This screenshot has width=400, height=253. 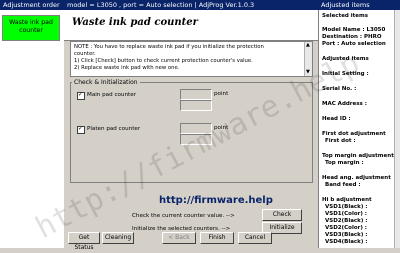 I want to click on main-pad-label: Main pad counter, so click(x=111, y=95).